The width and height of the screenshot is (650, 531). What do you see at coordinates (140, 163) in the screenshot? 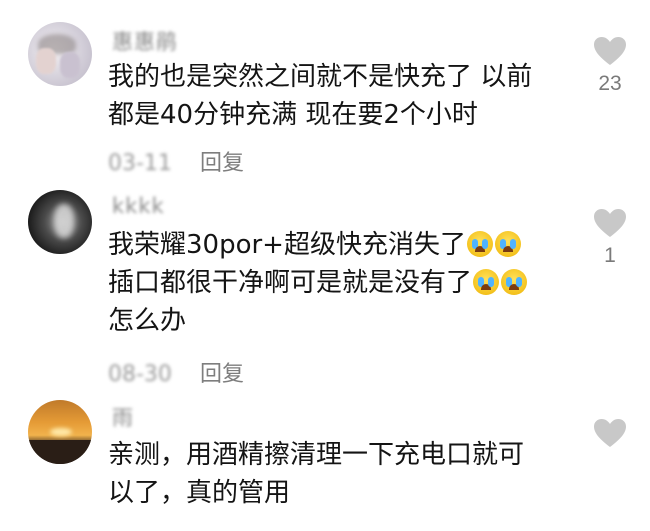
I see `comment-date: 03-11` at bounding box center [140, 163].